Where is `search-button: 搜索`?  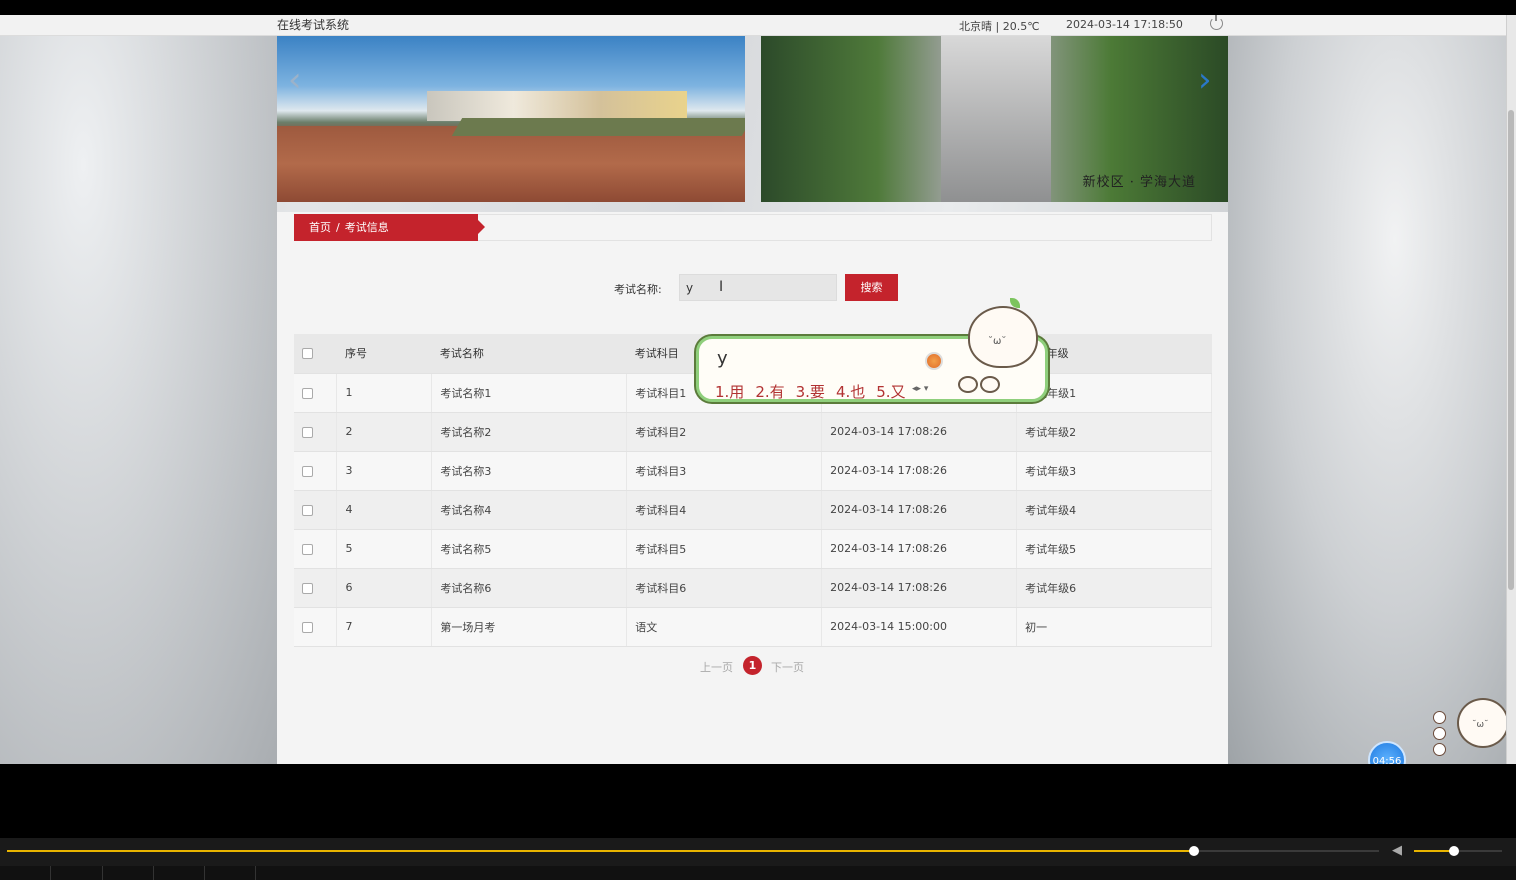
search-button: 搜索 is located at coordinates (871, 287).